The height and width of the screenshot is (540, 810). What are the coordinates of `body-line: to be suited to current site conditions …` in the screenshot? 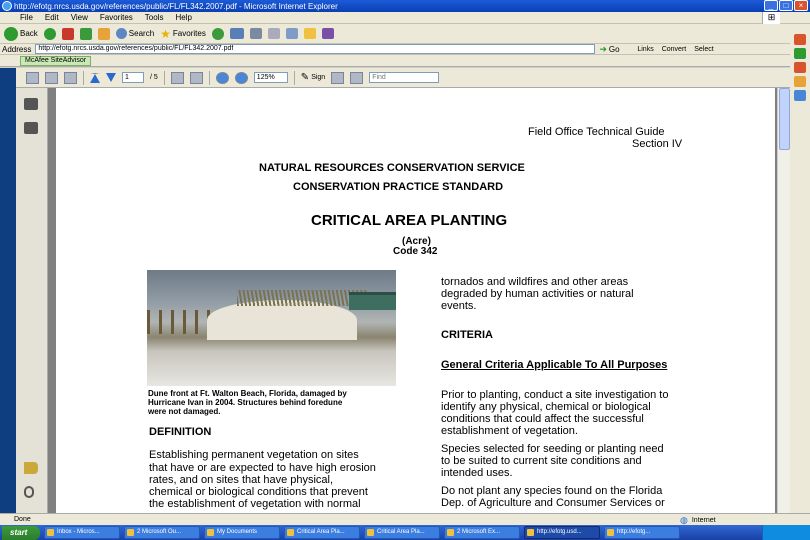 It's located at (541, 461).